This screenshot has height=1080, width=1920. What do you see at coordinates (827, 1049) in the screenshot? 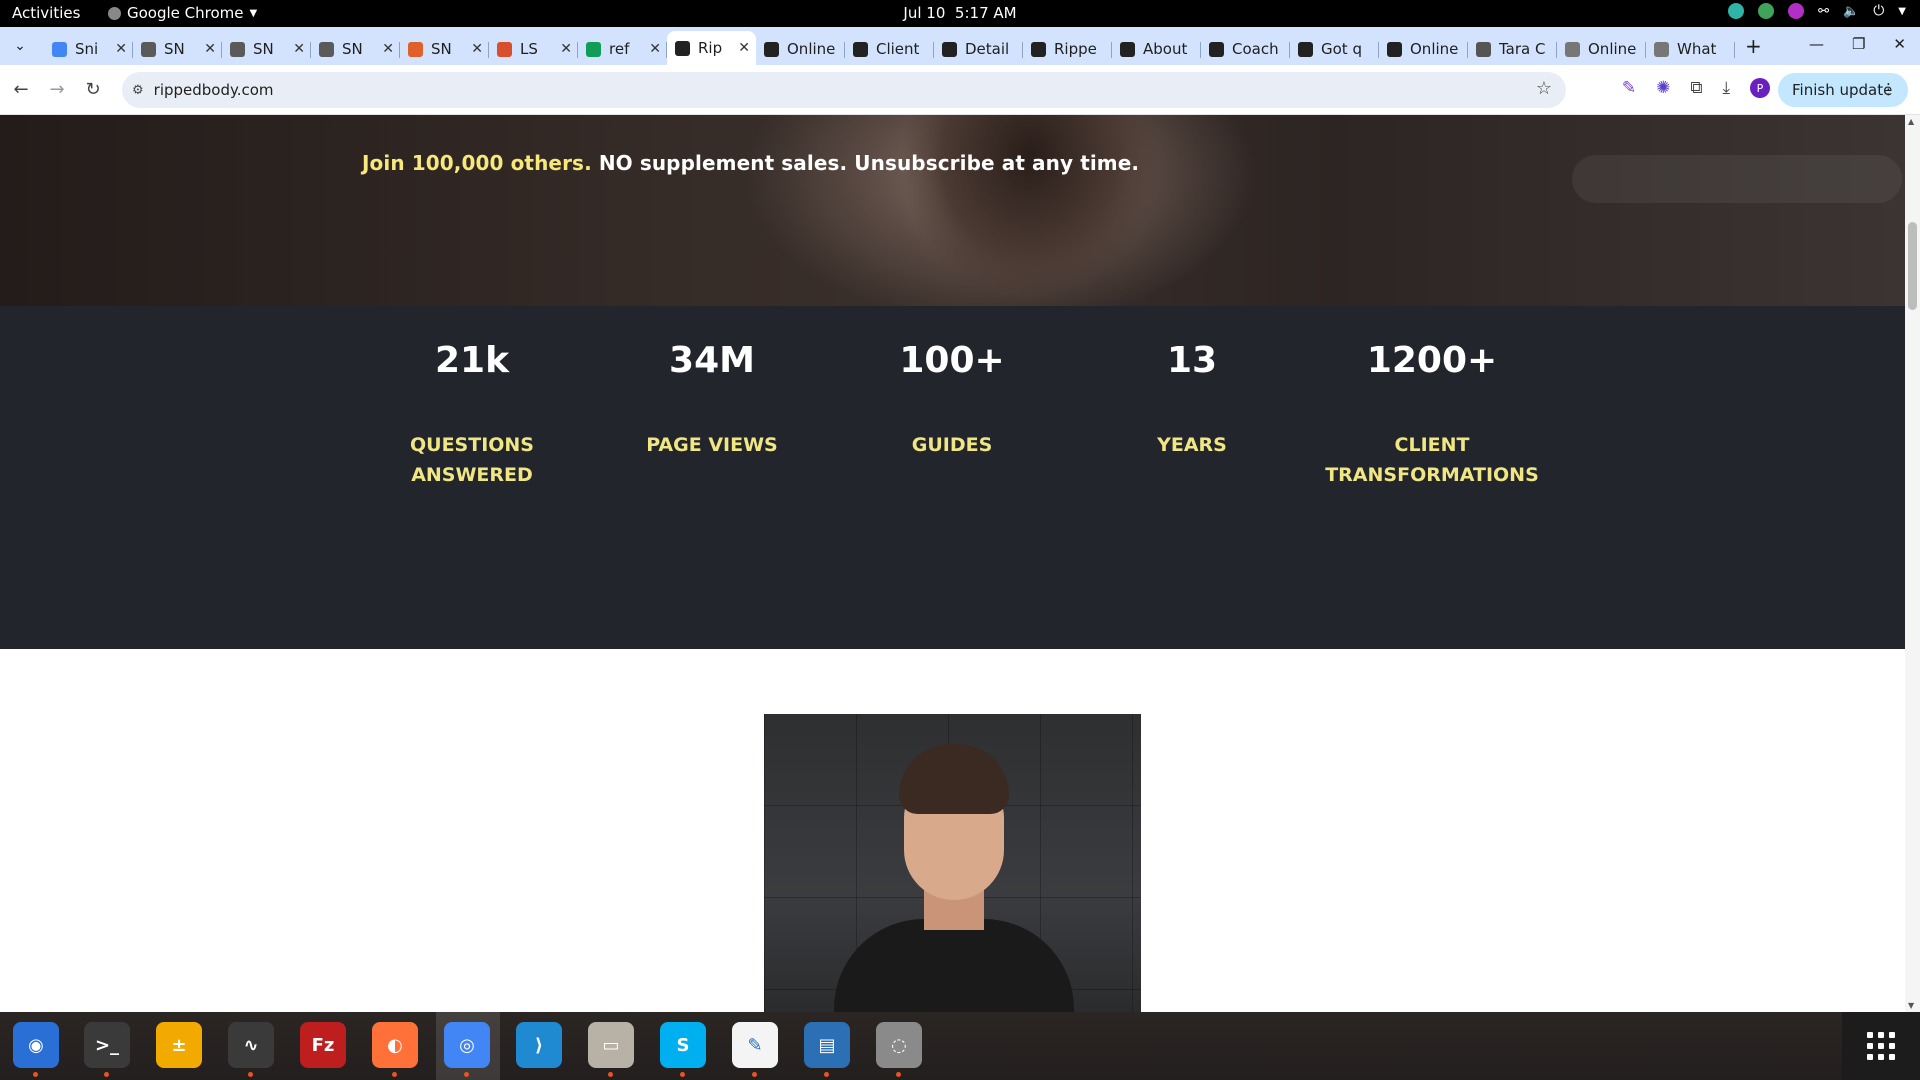
I see `writer-icon: ▤` at bounding box center [827, 1049].